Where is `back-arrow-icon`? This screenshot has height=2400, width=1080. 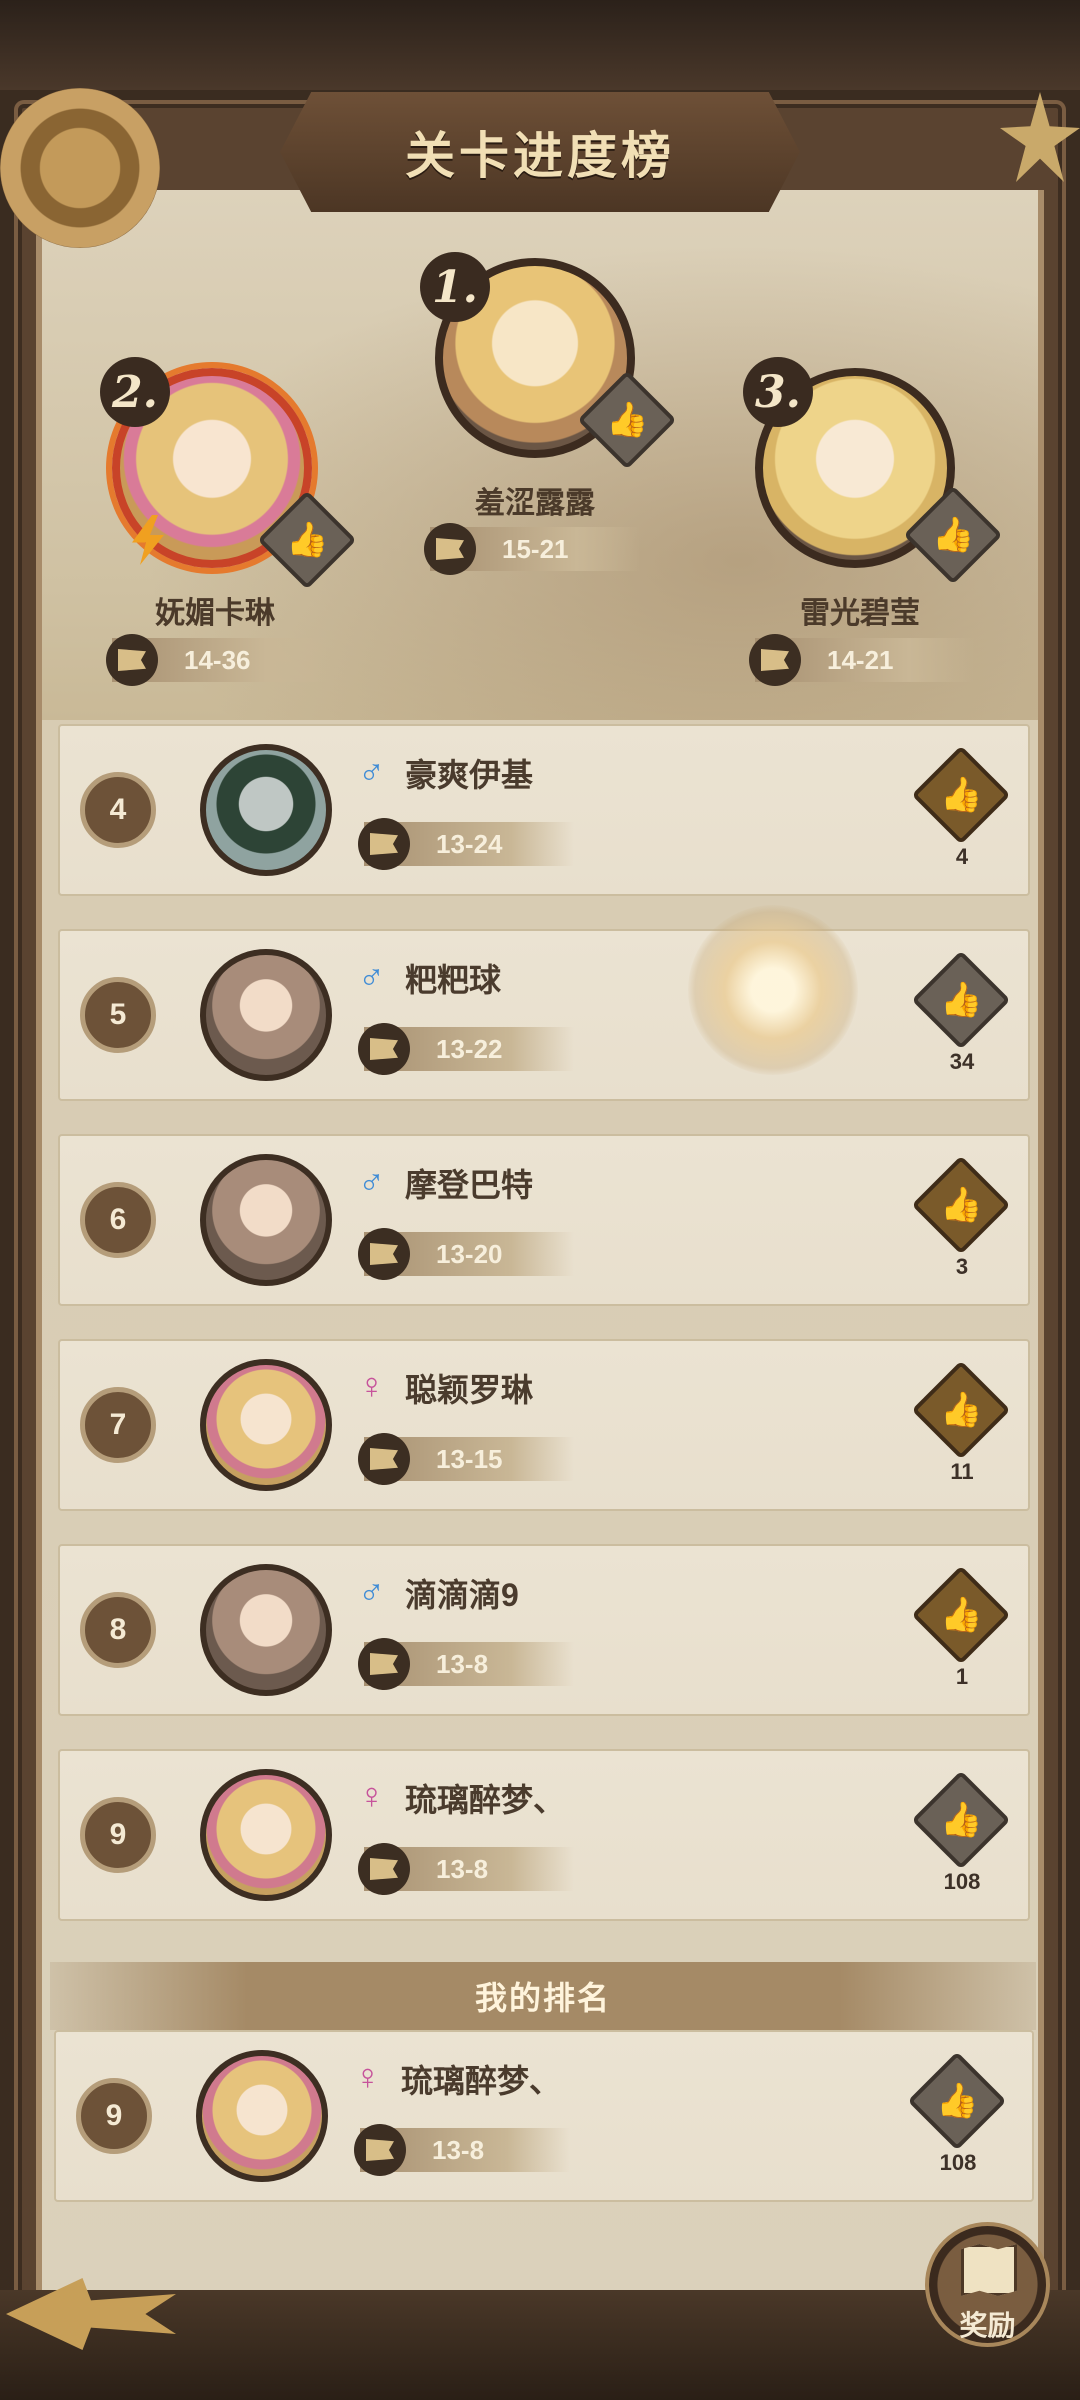
back-arrow-icon is located at coordinates (91, 2314).